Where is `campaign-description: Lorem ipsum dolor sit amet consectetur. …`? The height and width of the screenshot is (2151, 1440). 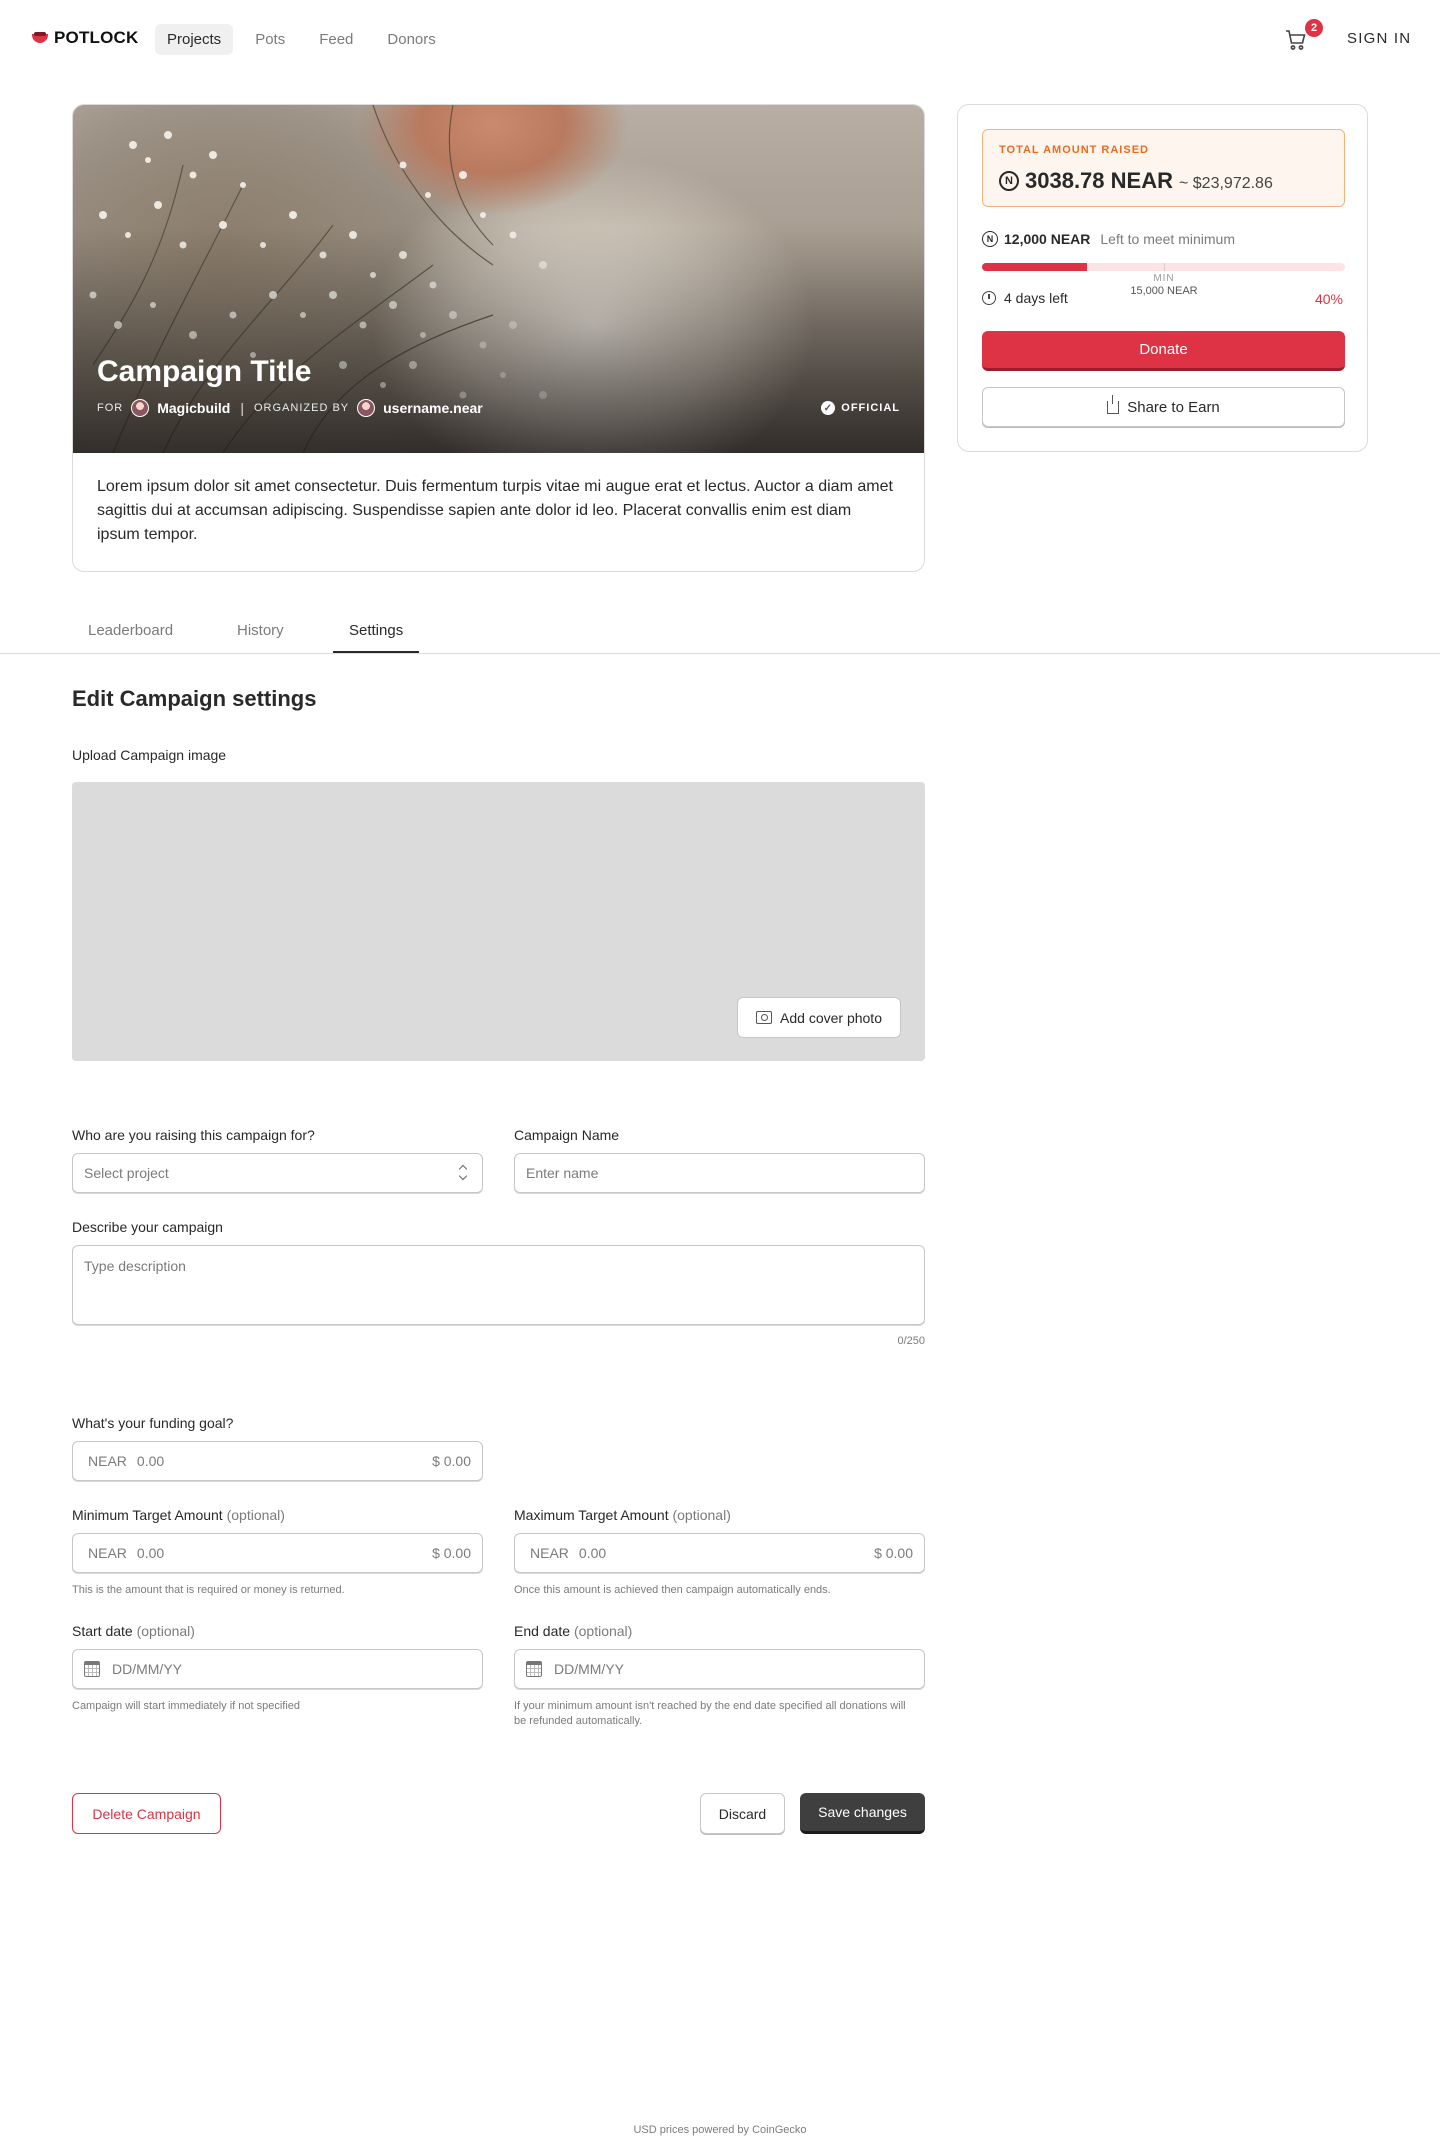
campaign-description: Lorem ipsum dolor sit amet consectetur. … is located at coordinates (495, 510).